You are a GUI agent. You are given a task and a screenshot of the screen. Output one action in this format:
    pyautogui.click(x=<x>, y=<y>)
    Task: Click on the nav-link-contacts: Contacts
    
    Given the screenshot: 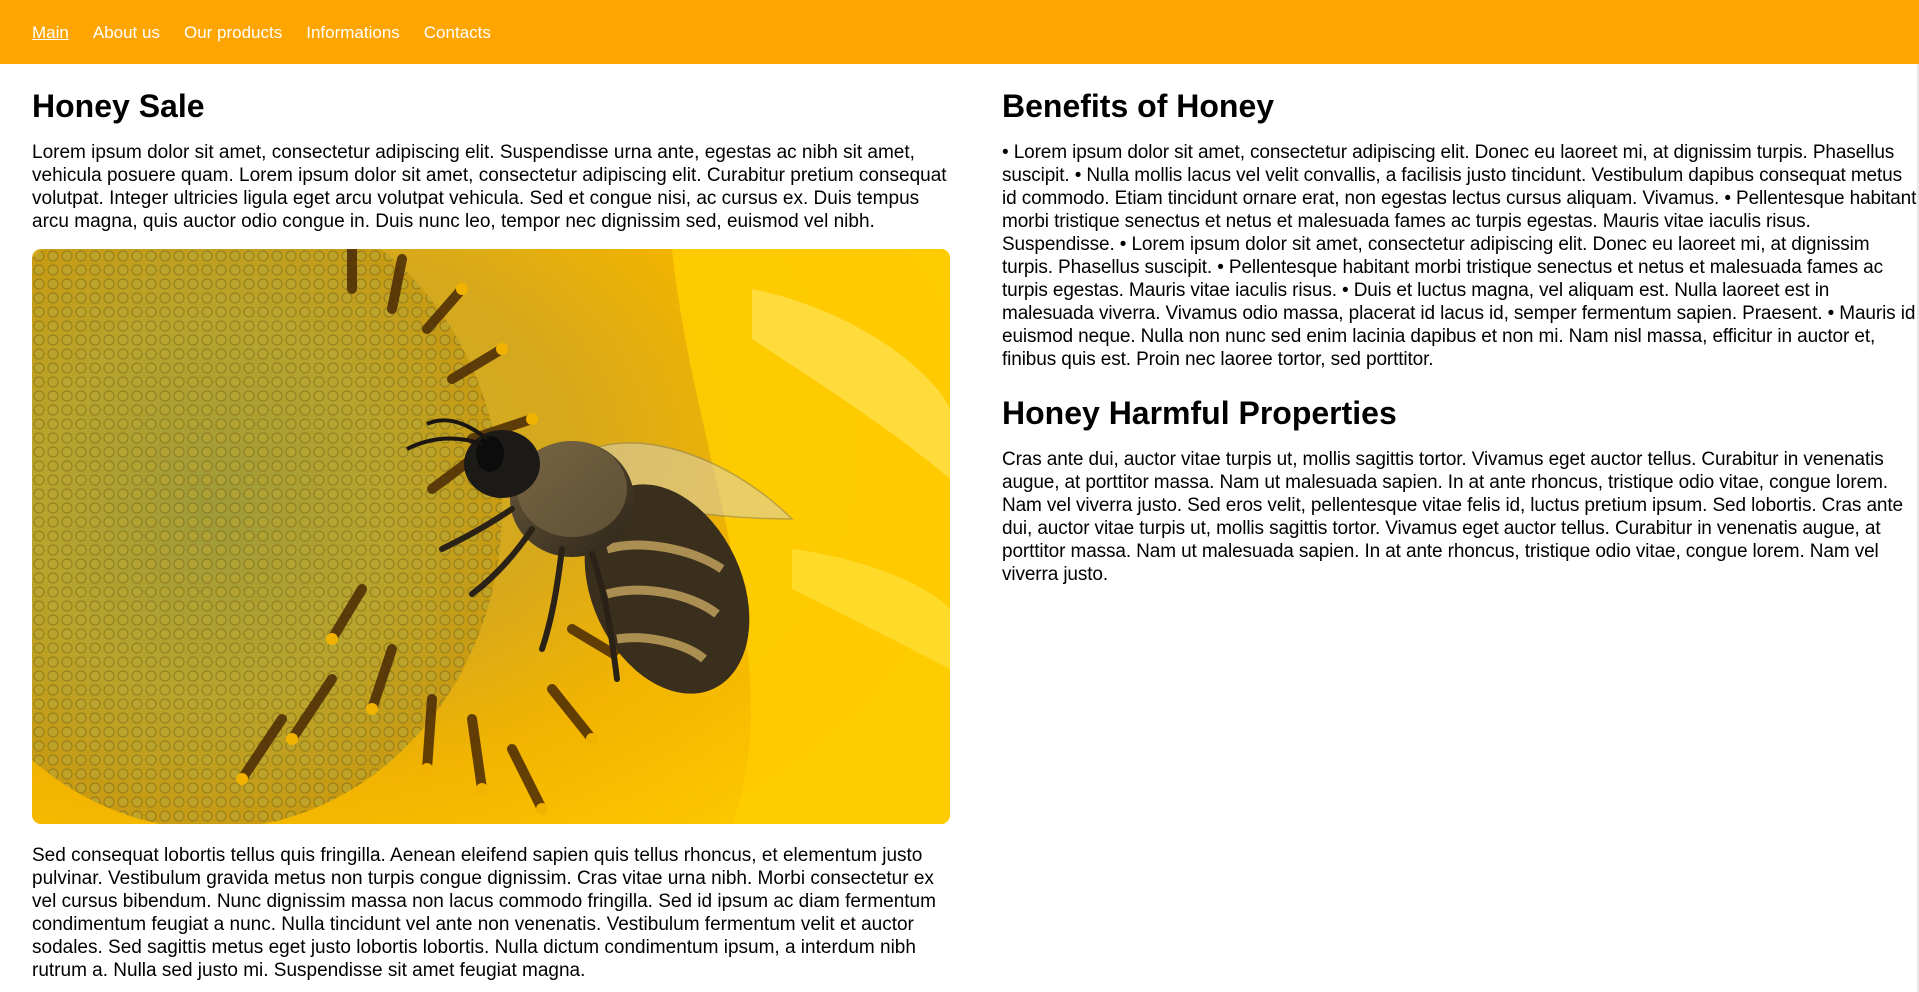 What is the action you would take?
    pyautogui.click(x=457, y=32)
    